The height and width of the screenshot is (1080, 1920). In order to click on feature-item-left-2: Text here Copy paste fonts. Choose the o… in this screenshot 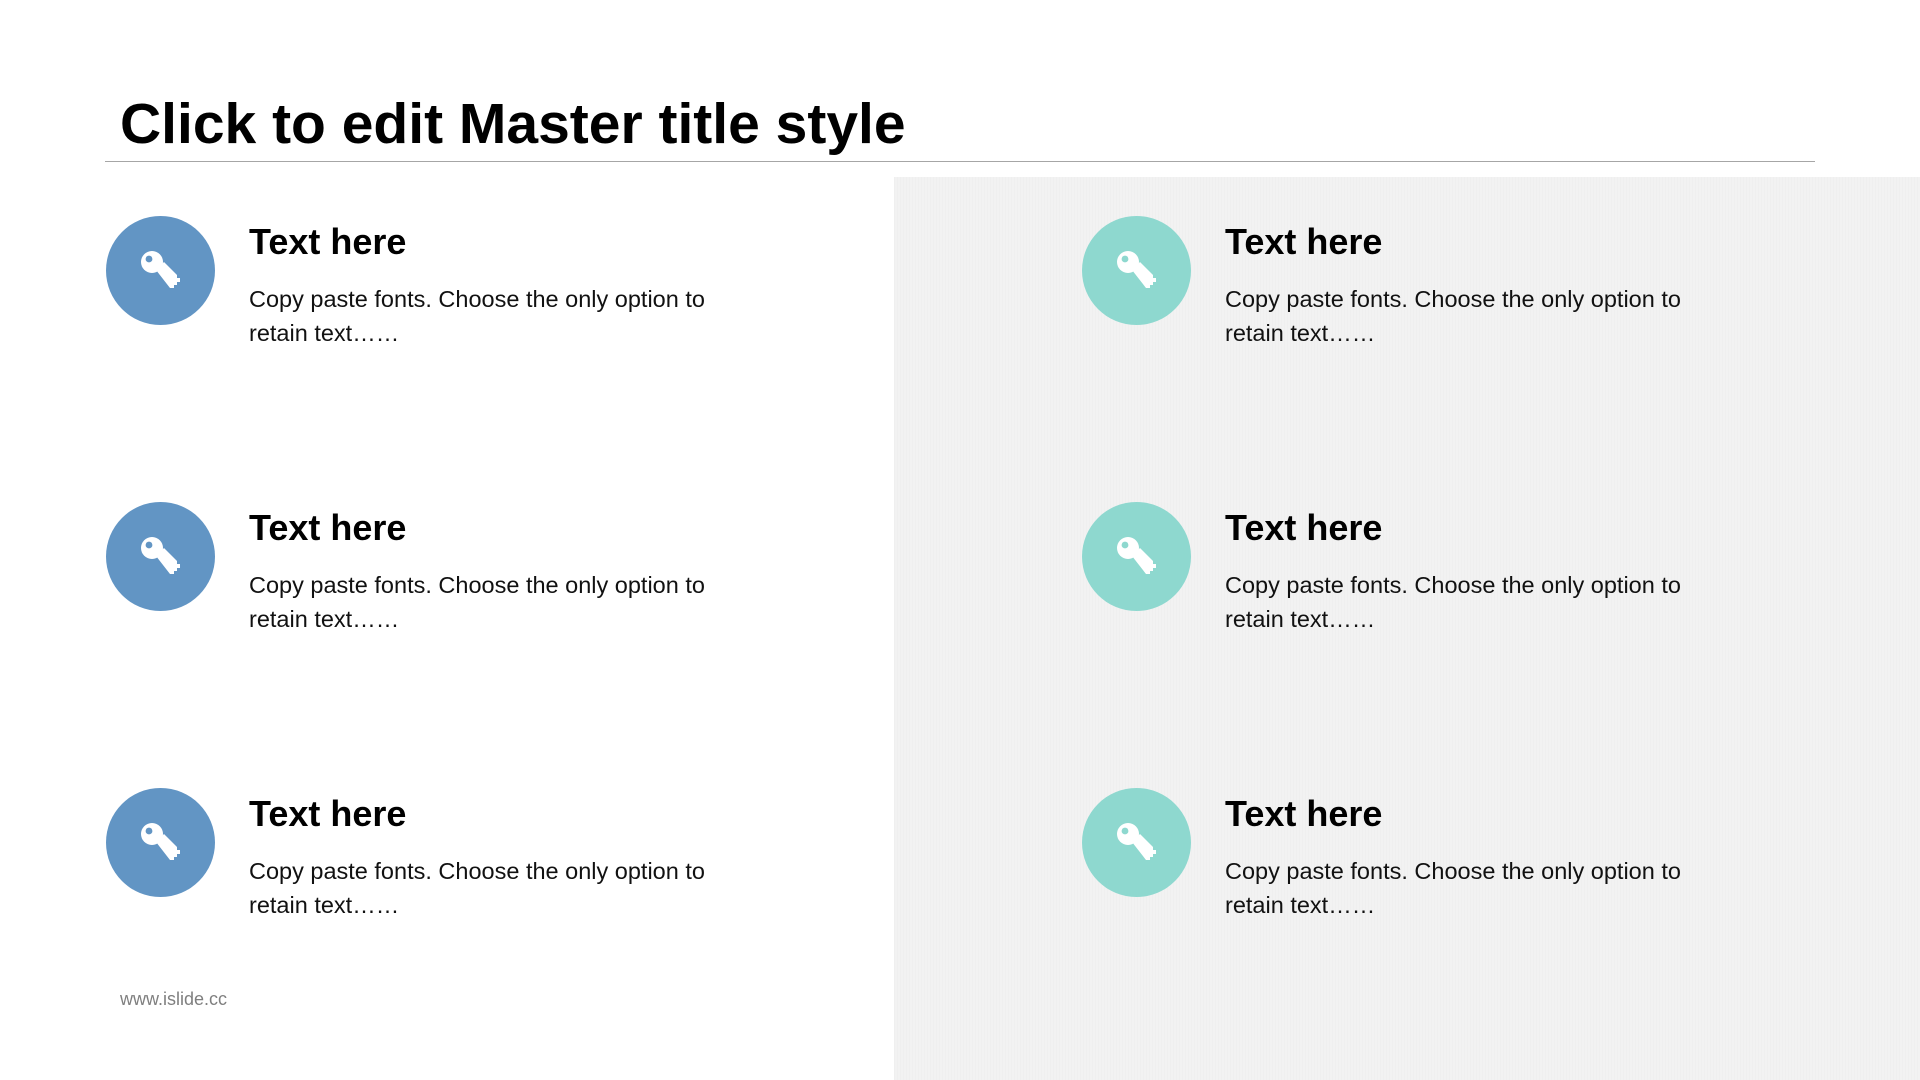, I will do `click(466, 592)`.